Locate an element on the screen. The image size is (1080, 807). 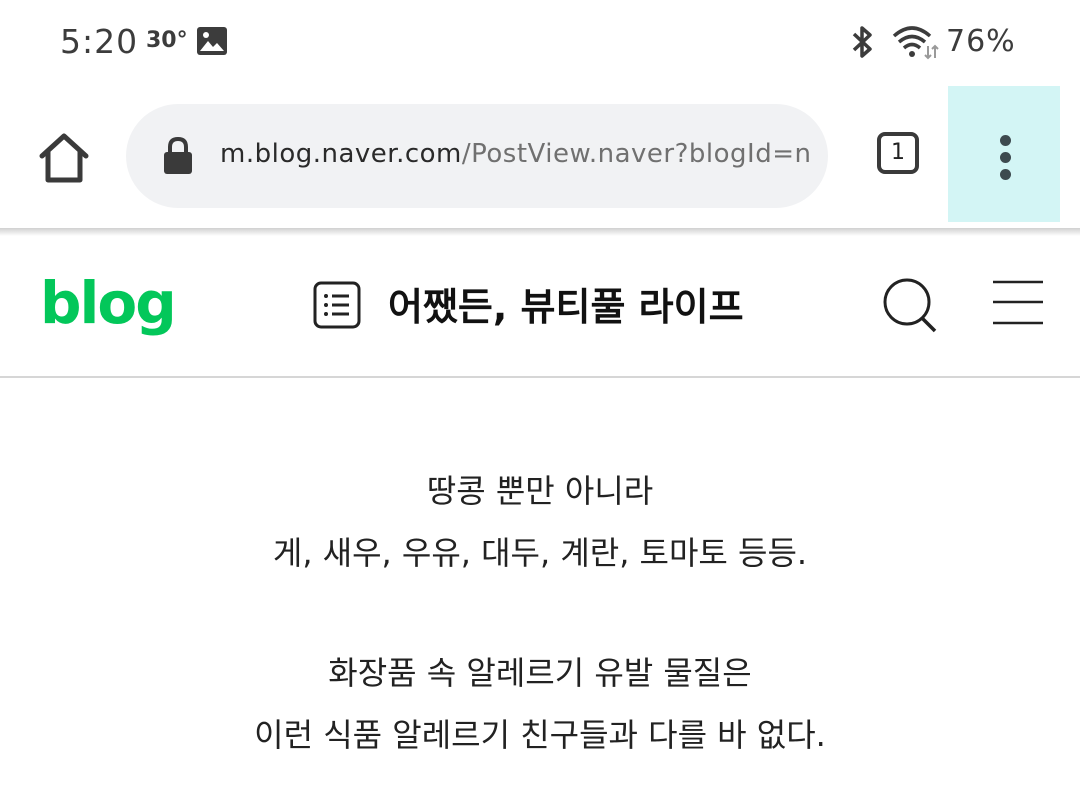
blog-logo: blog is located at coordinates (108, 303).